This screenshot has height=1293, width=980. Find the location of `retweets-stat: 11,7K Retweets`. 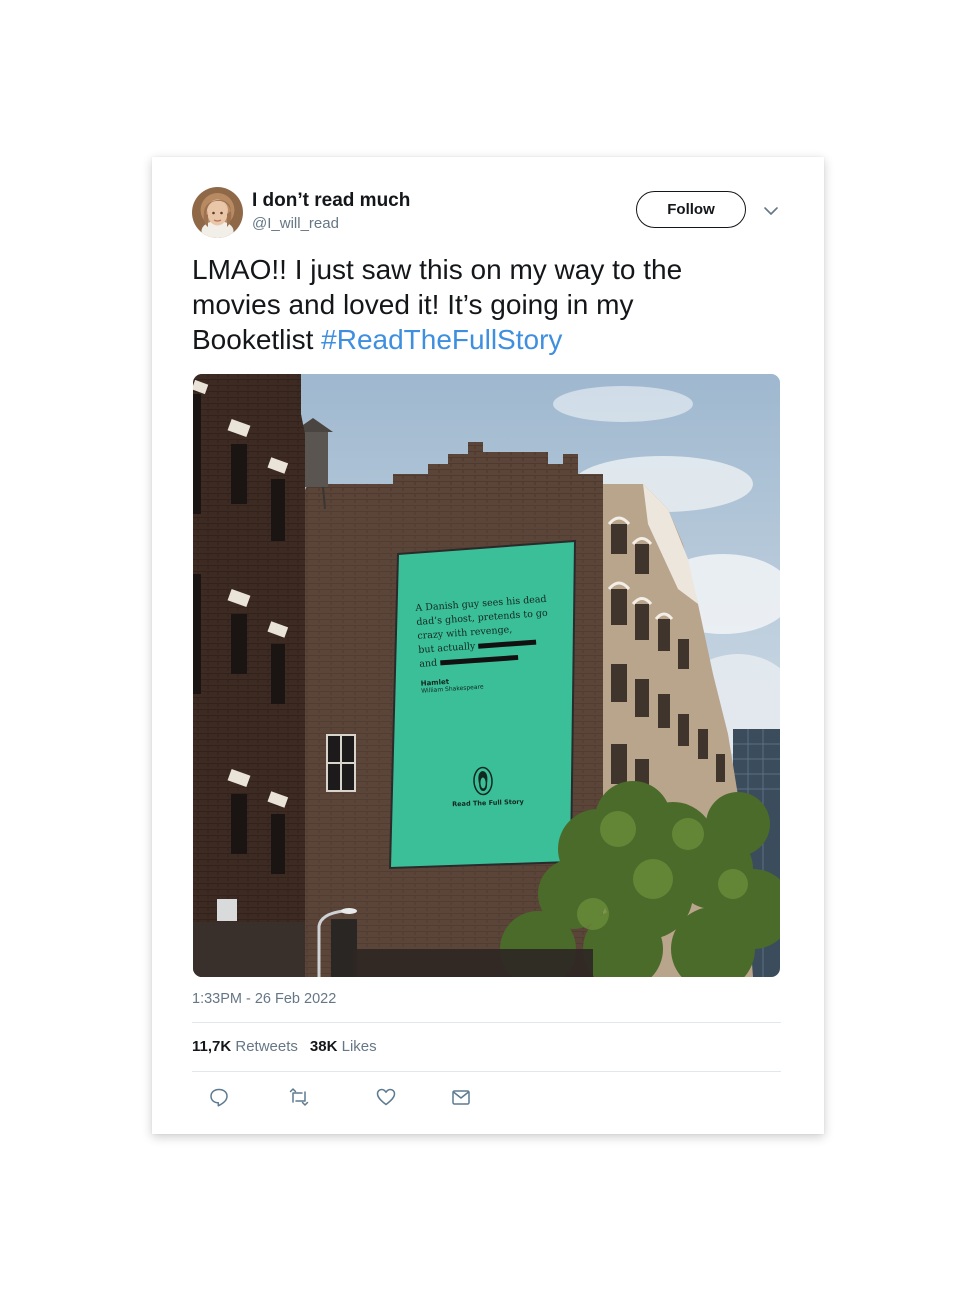

retweets-stat: 11,7K Retweets is located at coordinates (245, 1046).